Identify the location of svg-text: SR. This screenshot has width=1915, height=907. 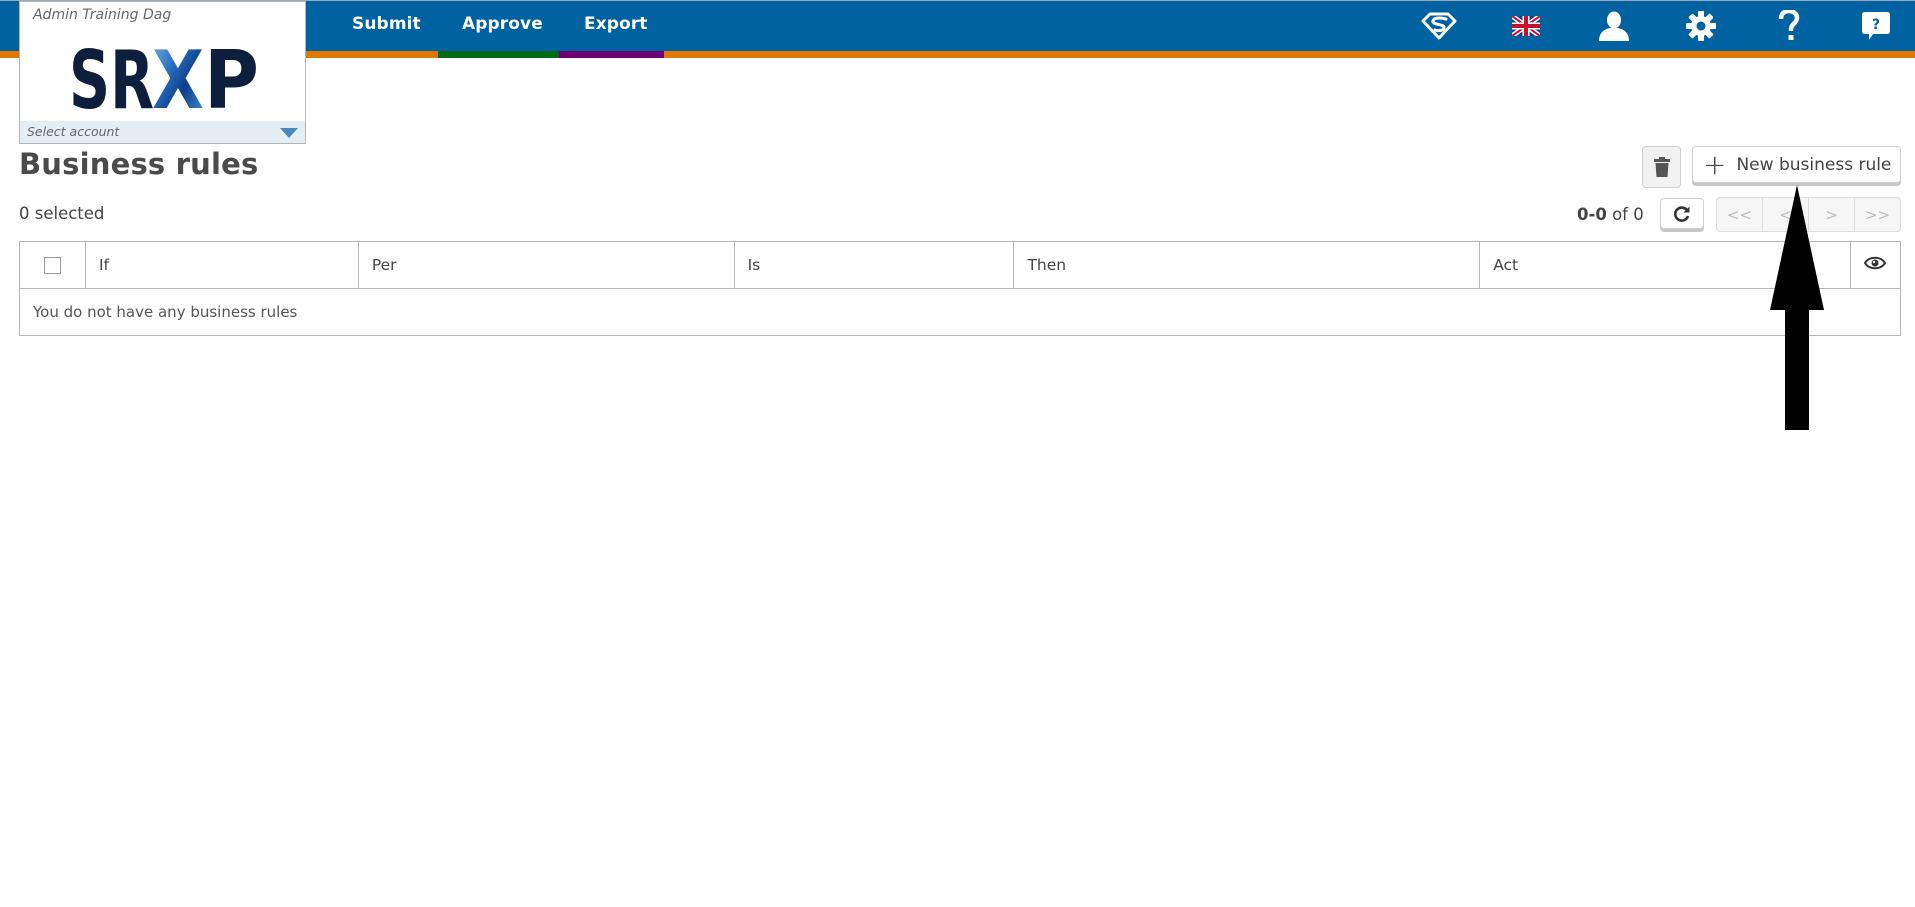
(111, 79).